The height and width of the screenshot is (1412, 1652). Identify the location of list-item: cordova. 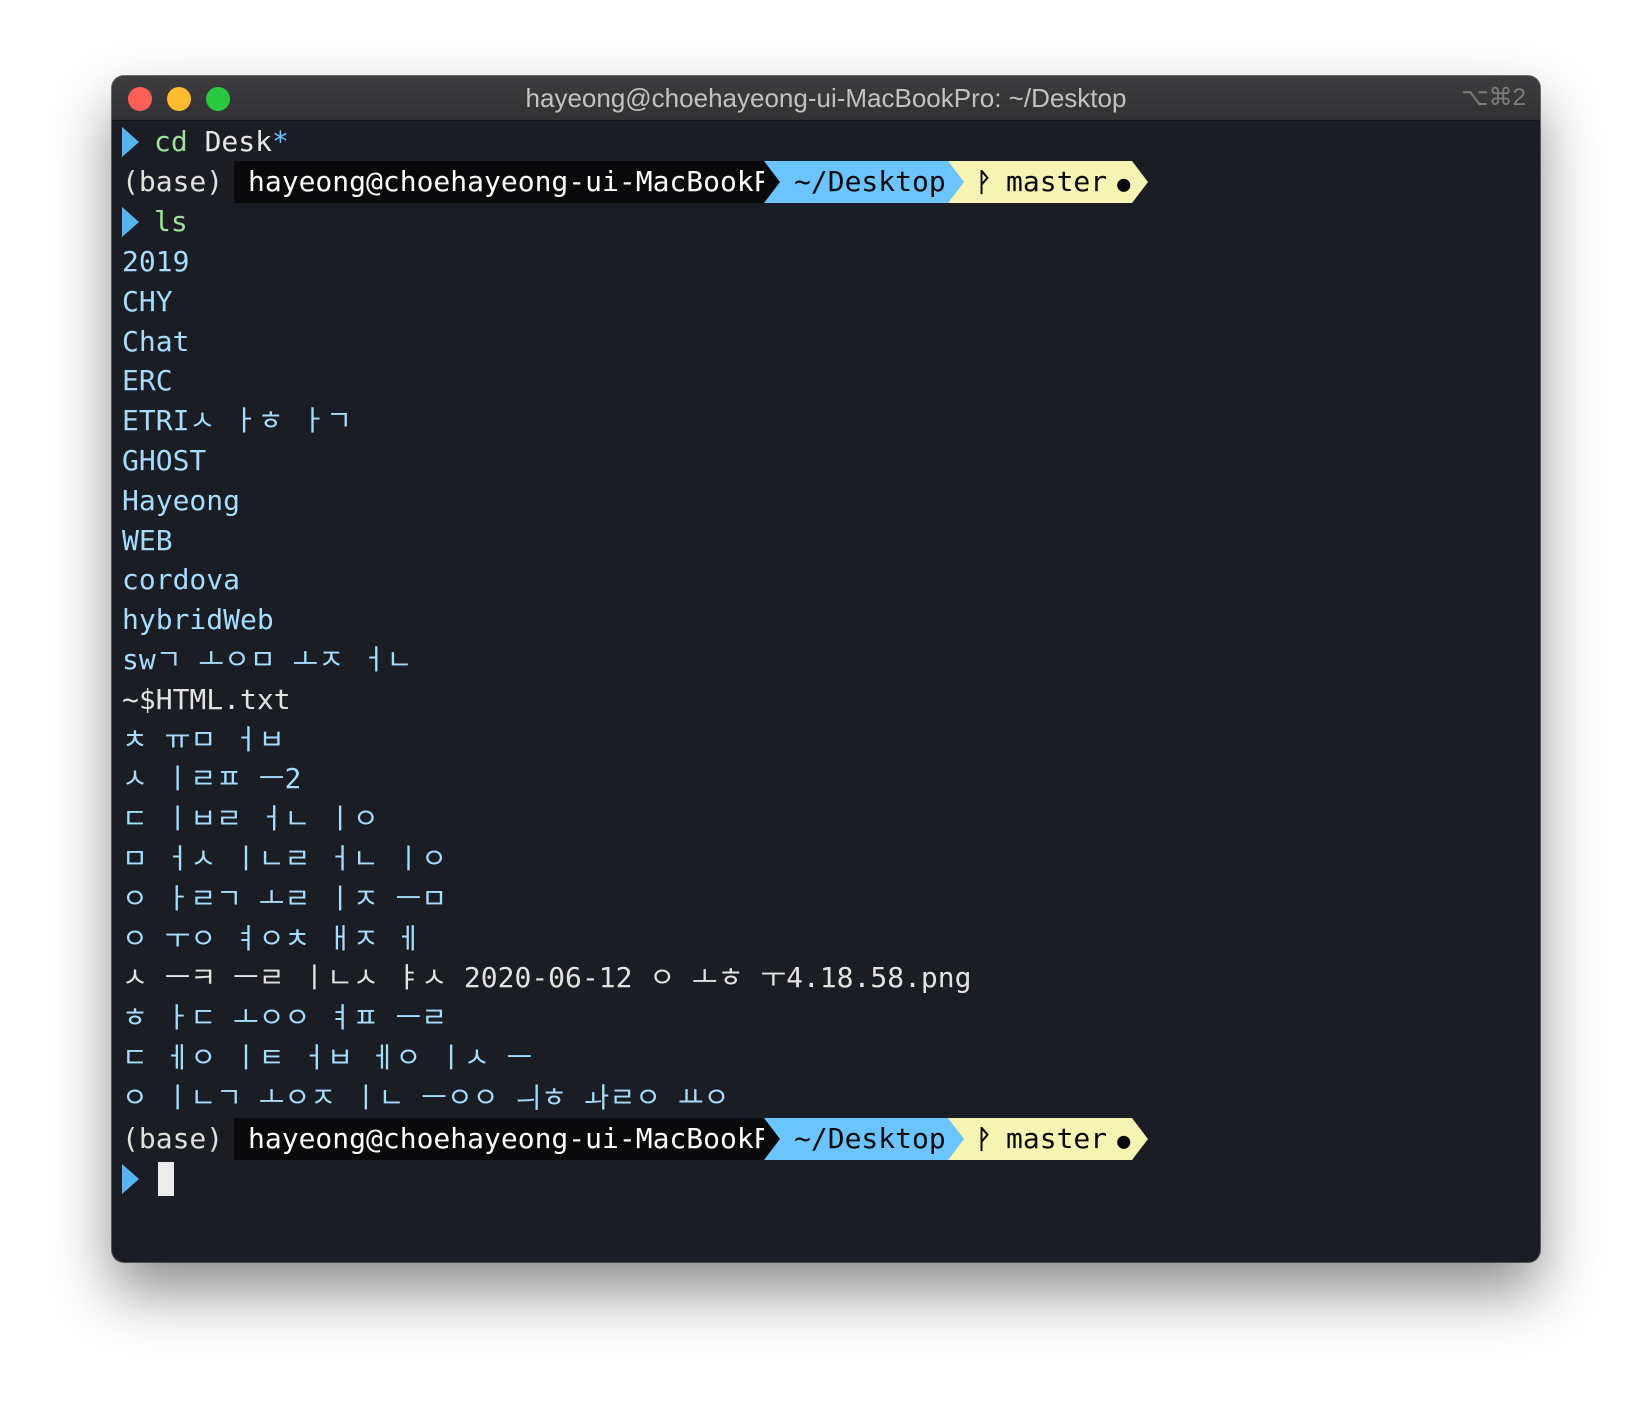
(181, 580).